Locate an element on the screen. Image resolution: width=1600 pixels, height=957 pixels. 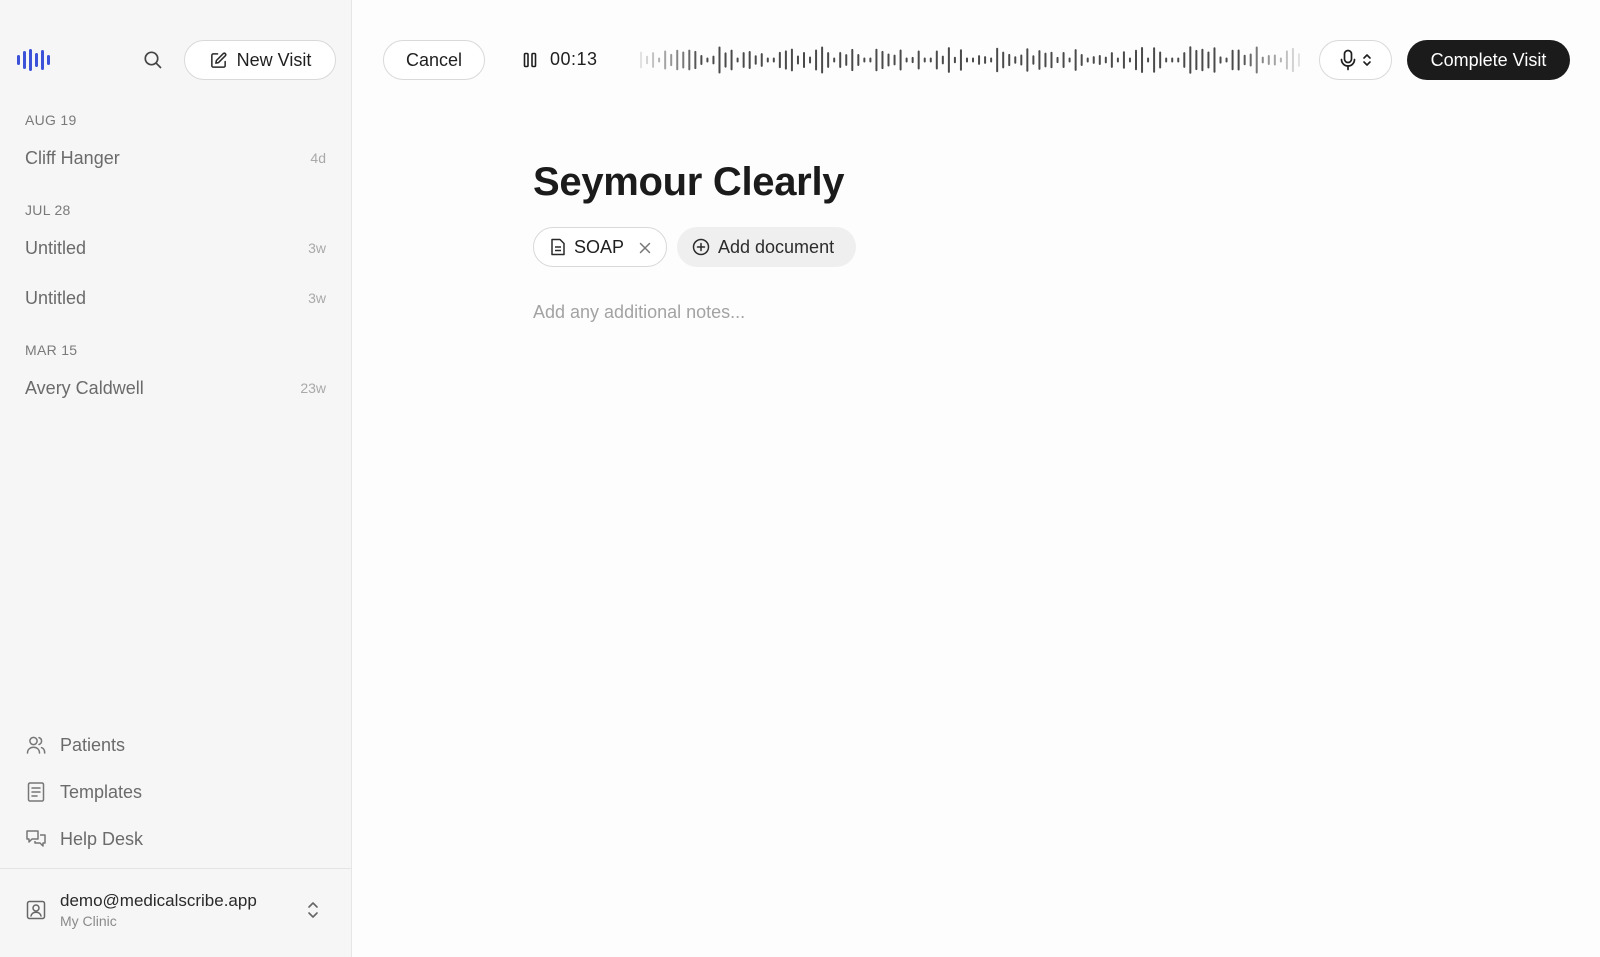
new-visit-button: New Visit is located at coordinates (260, 60).